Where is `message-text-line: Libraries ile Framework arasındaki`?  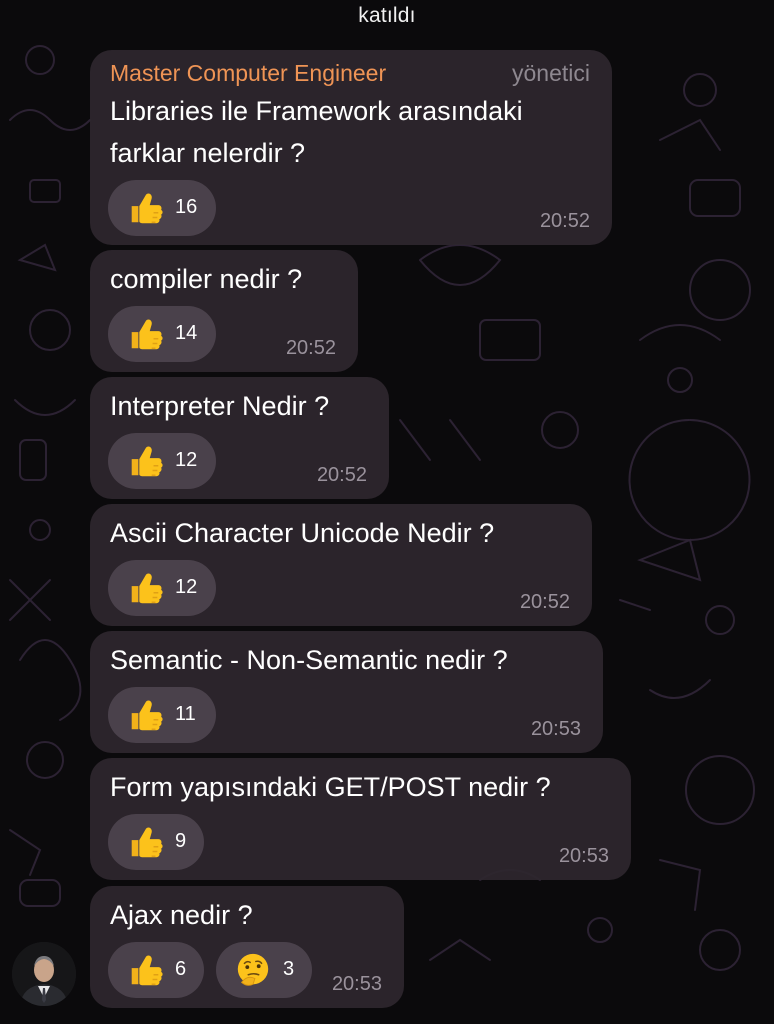
message-text-line: Libraries ile Framework arasındaki is located at coordinates (316, 111).